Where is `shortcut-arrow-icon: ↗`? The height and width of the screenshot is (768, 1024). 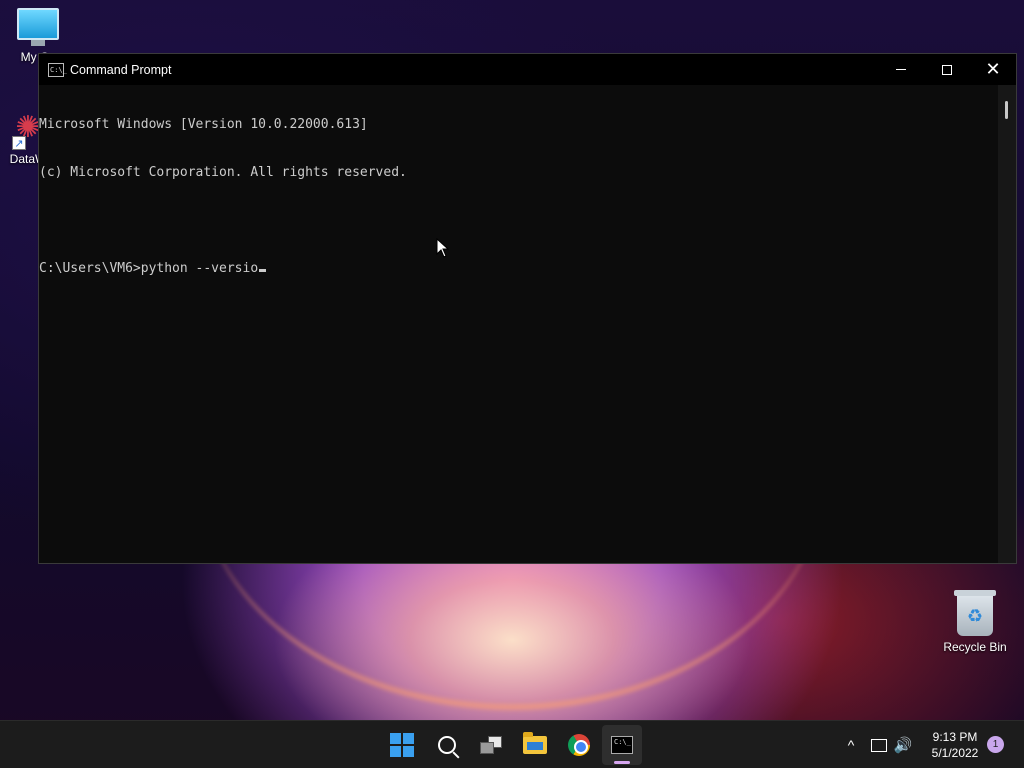
shortcut-arrow-icon: ↗ is located at coordinates (19, 143).